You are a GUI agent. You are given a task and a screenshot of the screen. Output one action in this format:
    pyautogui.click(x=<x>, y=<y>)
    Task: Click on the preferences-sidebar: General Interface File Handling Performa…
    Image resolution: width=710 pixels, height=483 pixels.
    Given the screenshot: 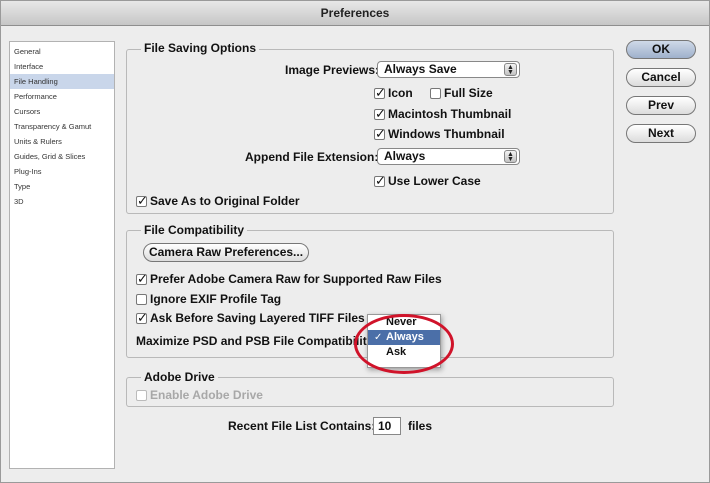 What is the action you would take?
    pyautogui.click(x=62, y=255)
    